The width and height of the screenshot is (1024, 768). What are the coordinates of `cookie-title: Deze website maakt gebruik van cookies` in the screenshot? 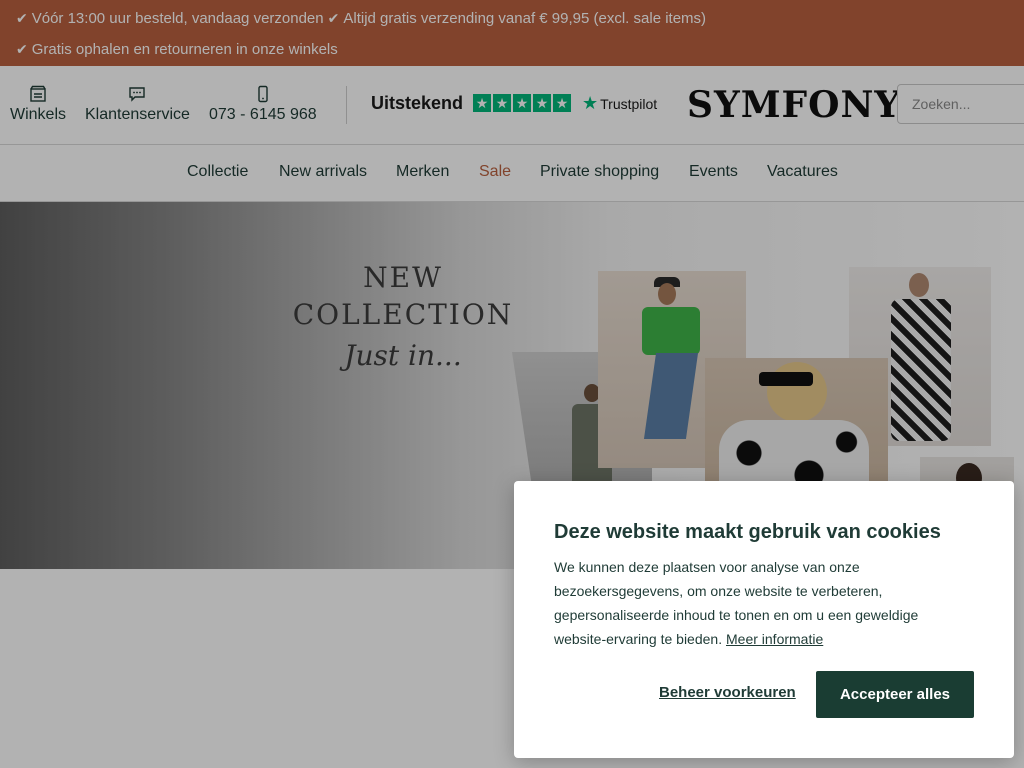 It's located at (747, 532).